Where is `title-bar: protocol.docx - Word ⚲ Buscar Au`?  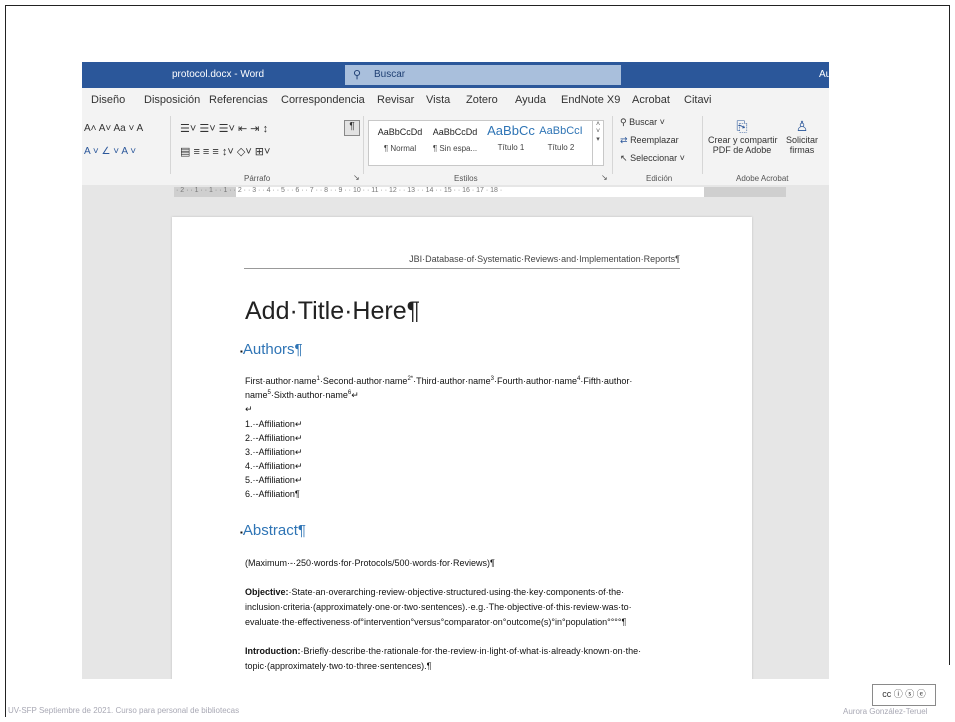
title-bar: protocol.docx - Word ⚲ Buscar Au is located at coordinates (455, 75).